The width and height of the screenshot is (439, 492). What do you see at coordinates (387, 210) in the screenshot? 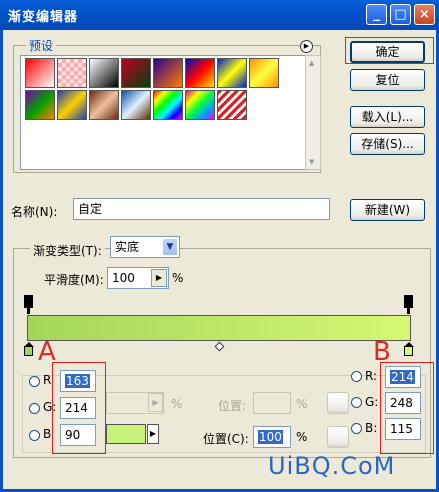
I see `new-button: 新建(W)` at bounding box center [387, 210].